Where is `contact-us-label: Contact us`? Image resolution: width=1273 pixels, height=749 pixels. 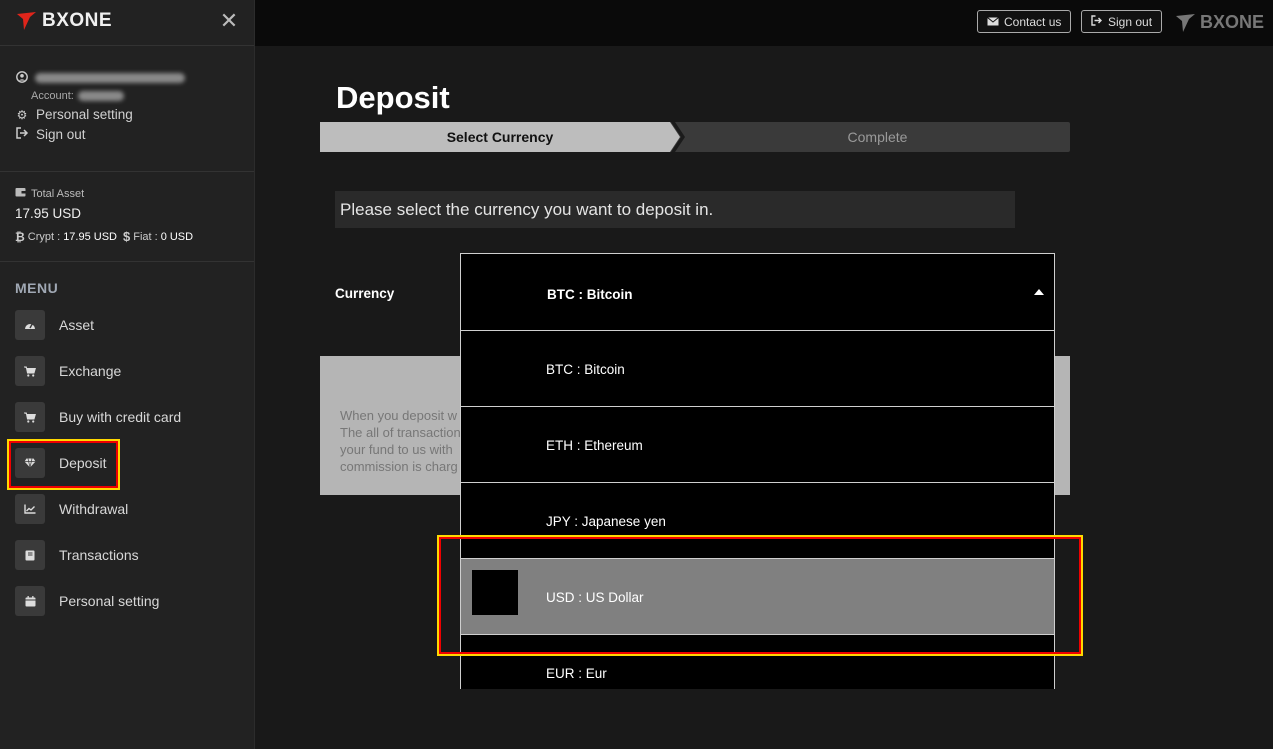 contact-us-label: Contact us is located at coordinates (1033, 21).